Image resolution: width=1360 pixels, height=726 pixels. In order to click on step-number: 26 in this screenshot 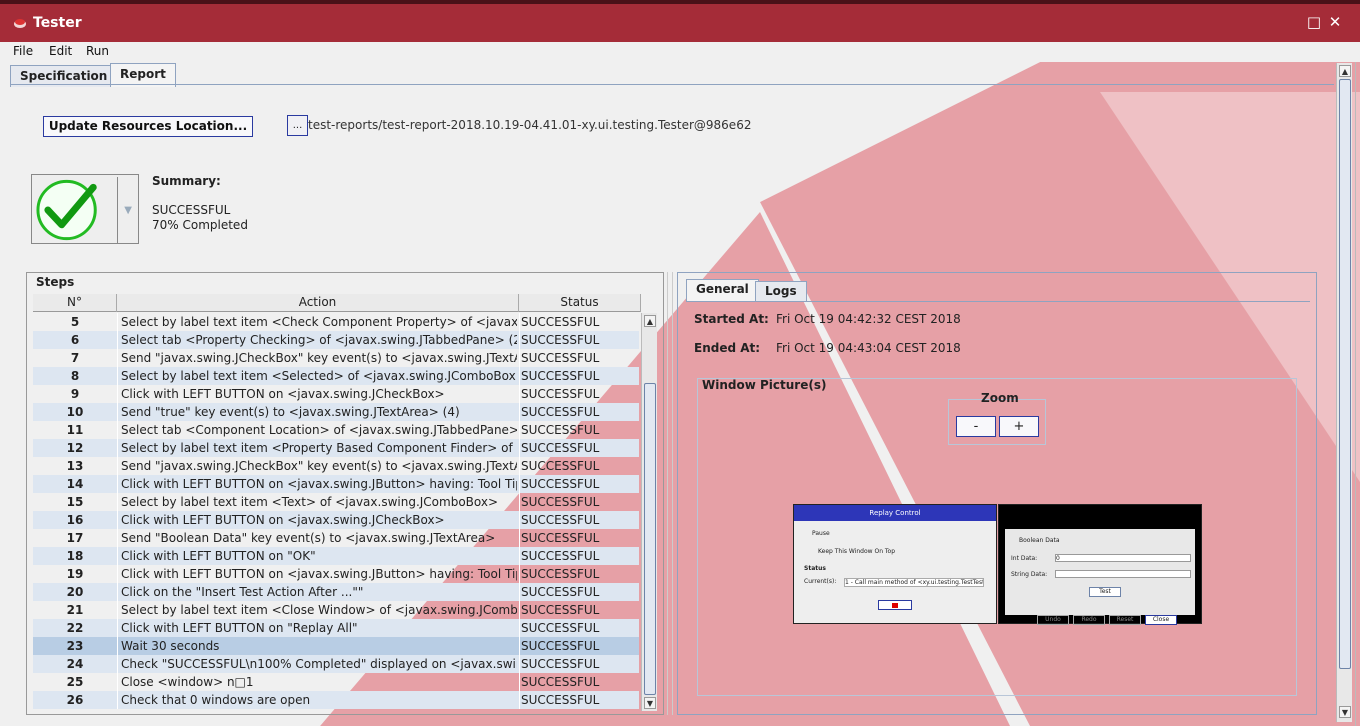, I will do `click(75, 700)`.